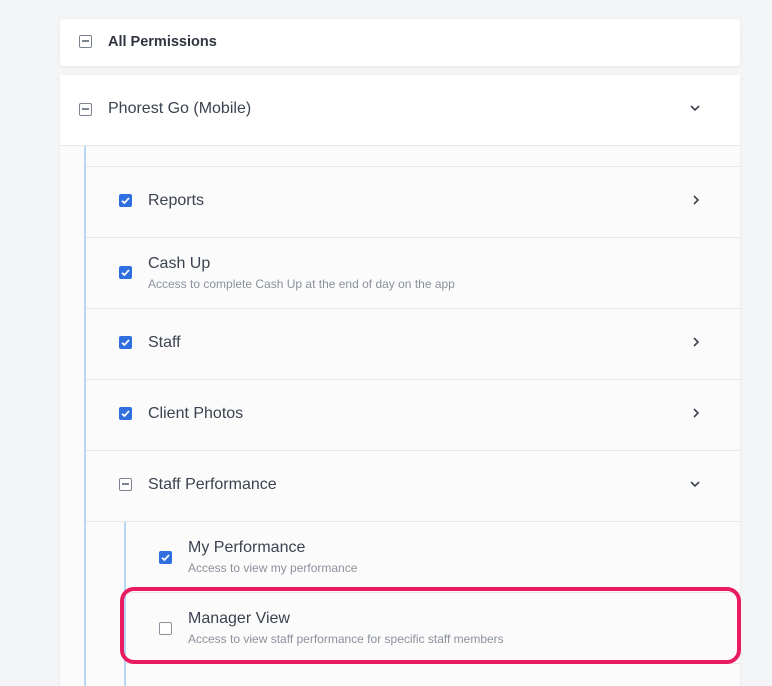  I want to click on staff-performance-checkbox, so click(125, 484).